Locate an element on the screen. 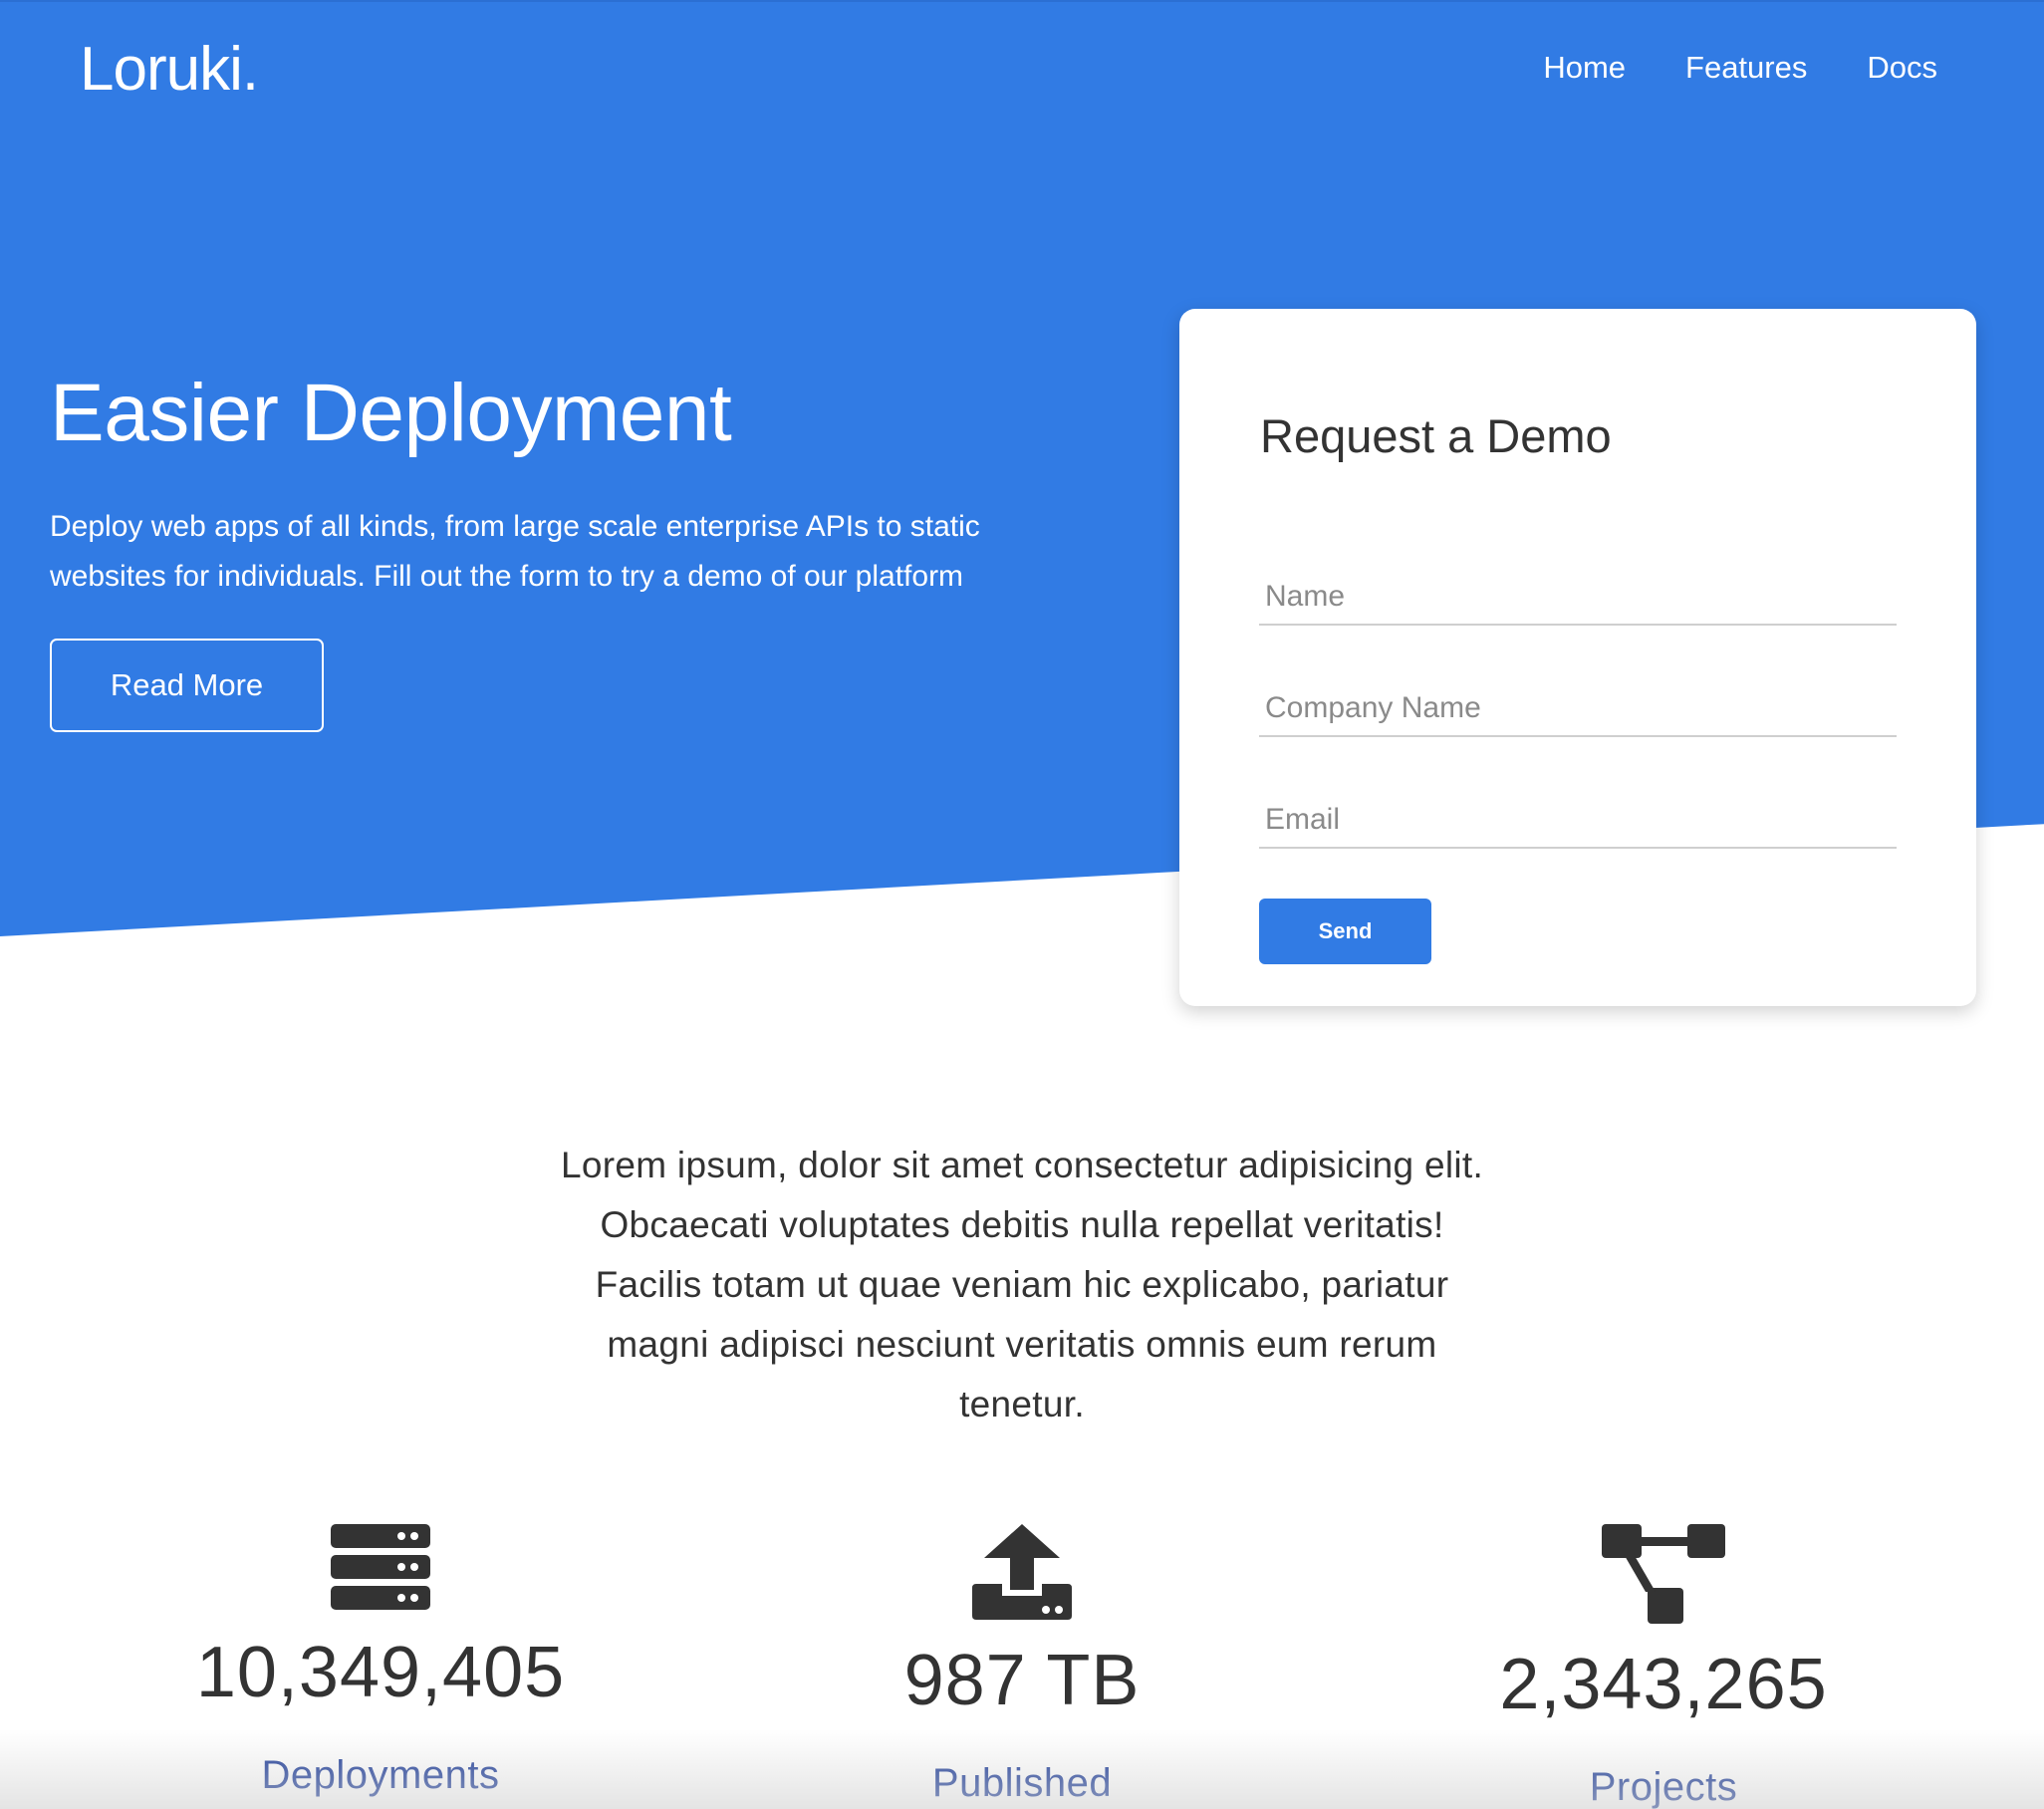 Image resolution: width=2044 pixels, height=1809 pixels. project-diagram-icon is located at coordinates (1663, 1574).